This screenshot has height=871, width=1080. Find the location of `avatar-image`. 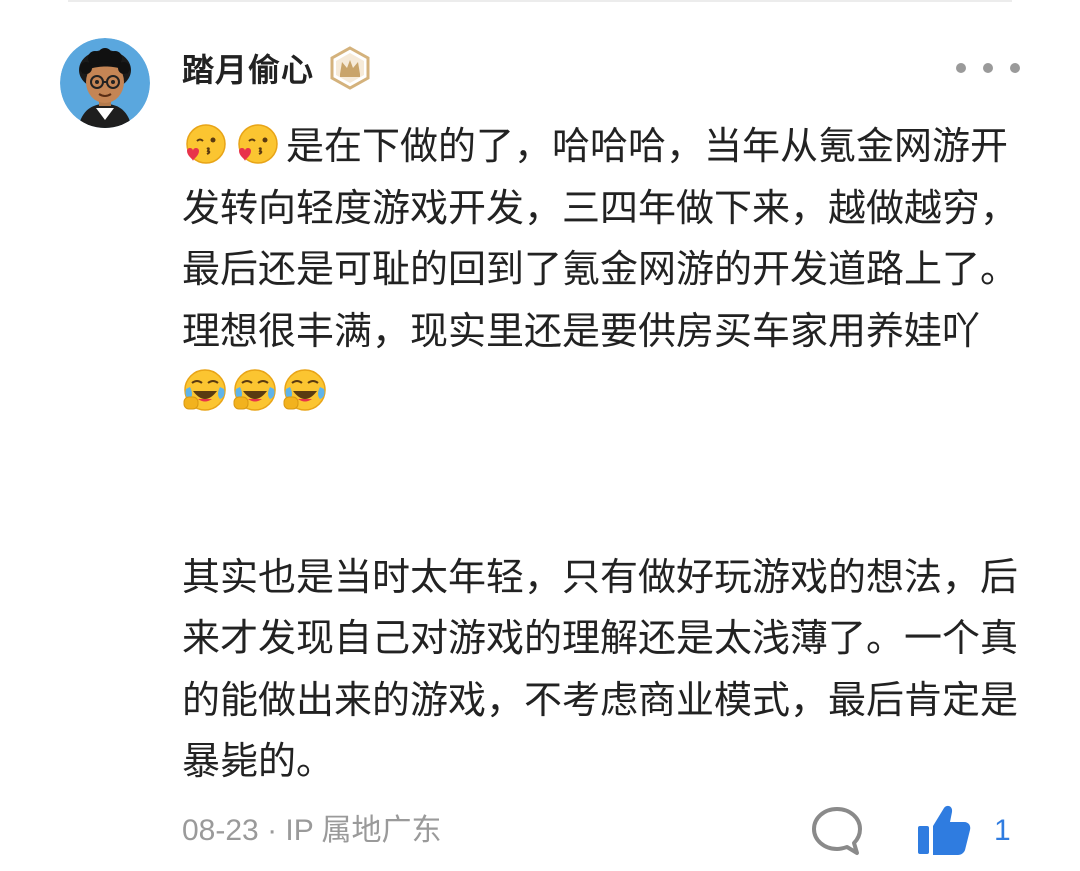

avatar-image is located at coordinates (105, 83).